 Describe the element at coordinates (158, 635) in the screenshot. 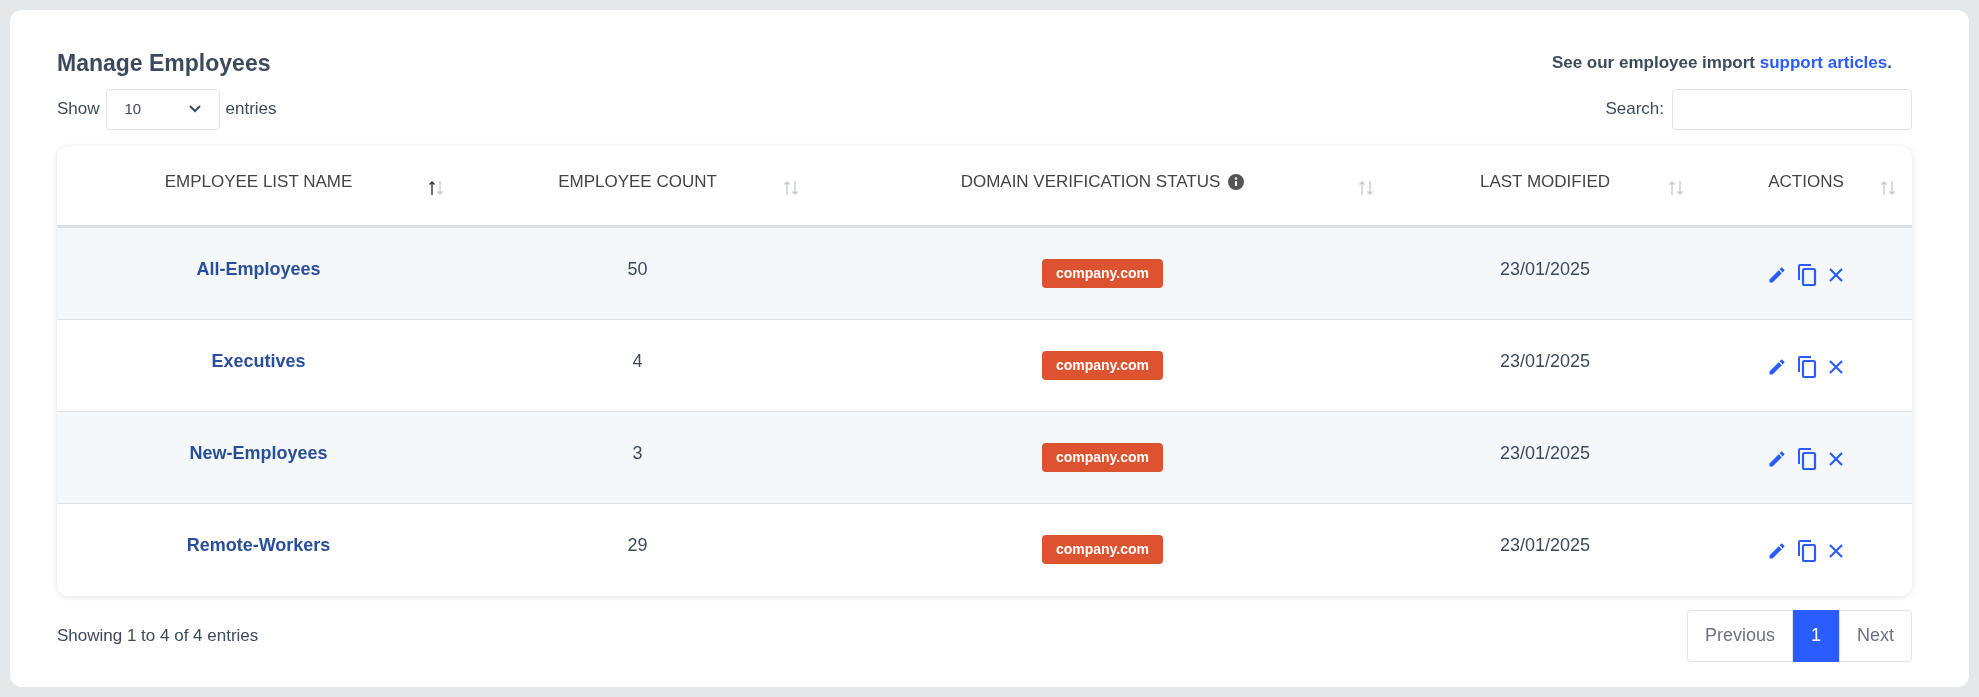

I see `entries-info: Showing 1 to 4 of 4 entries` at that location.